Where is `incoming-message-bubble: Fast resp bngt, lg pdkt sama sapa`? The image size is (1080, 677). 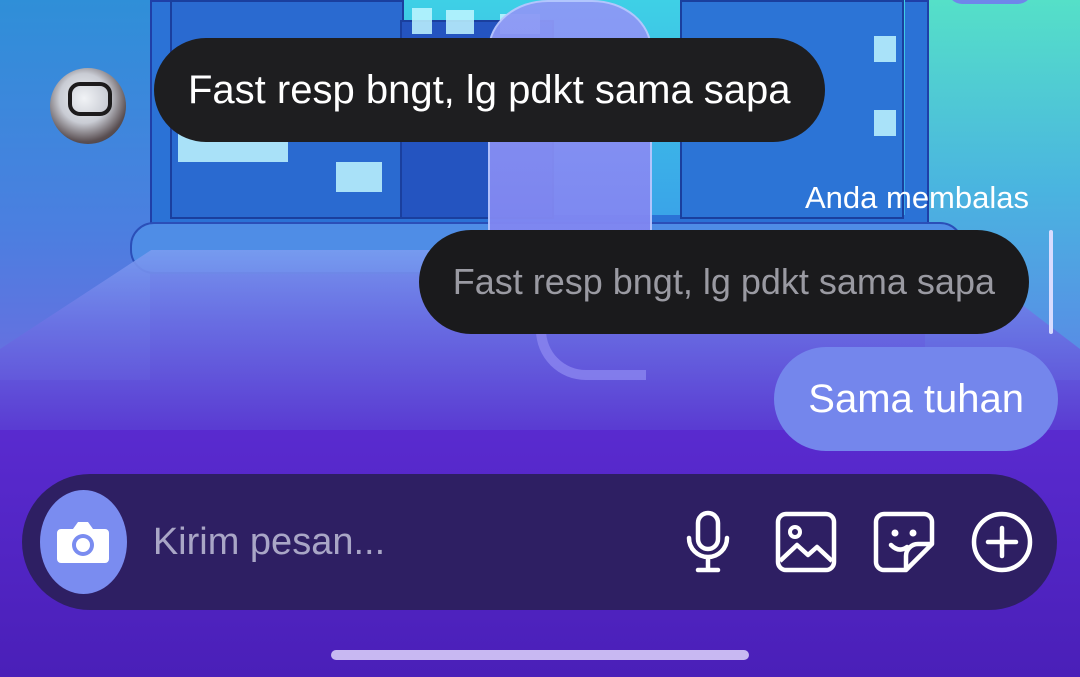 incoming-message-bubble: Fast resp bngt, lg pdkt sama sapa is located at coordinates (489, 90).